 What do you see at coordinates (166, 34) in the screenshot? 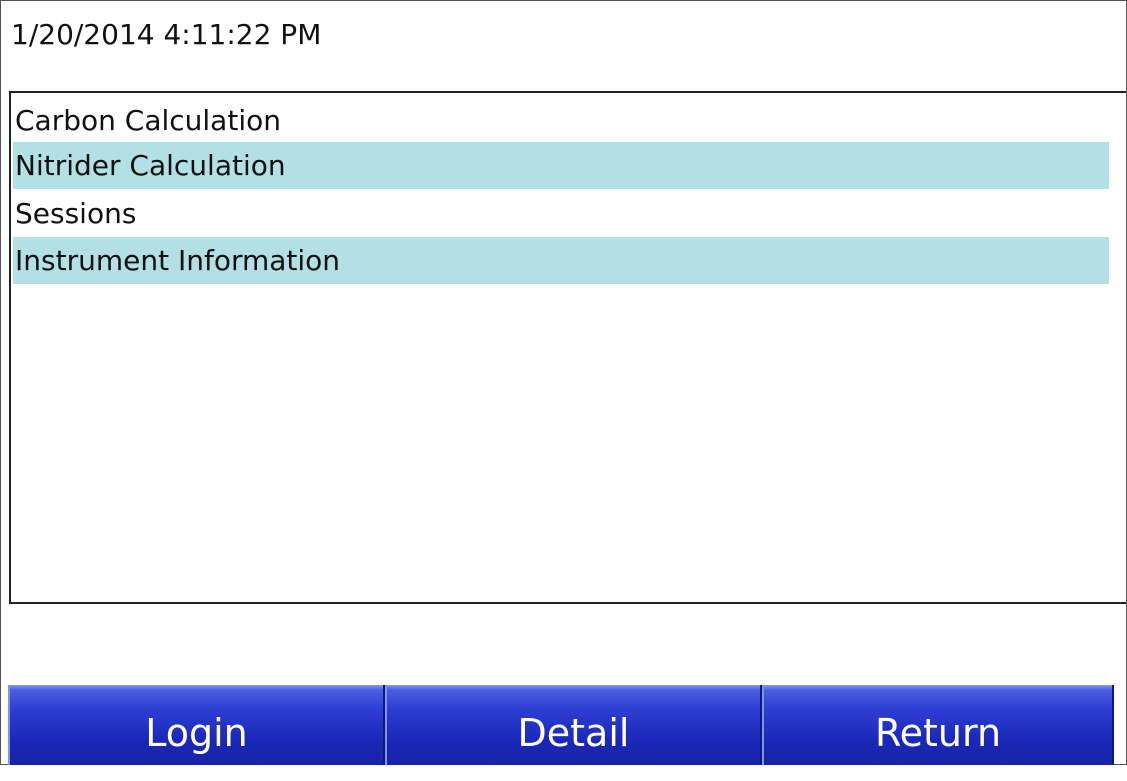
I see `timestamp: 1/20/2014 4:11:22 PM` at bounding box center [166, 34].